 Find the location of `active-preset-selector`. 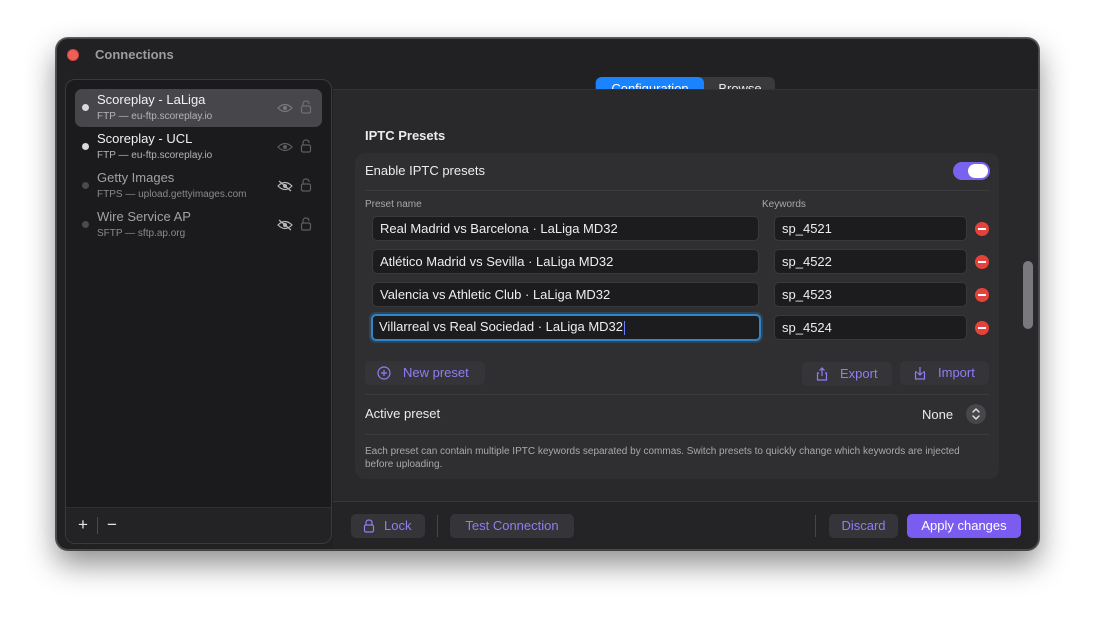

active-preset-selector is located at coordinates (976, 414).